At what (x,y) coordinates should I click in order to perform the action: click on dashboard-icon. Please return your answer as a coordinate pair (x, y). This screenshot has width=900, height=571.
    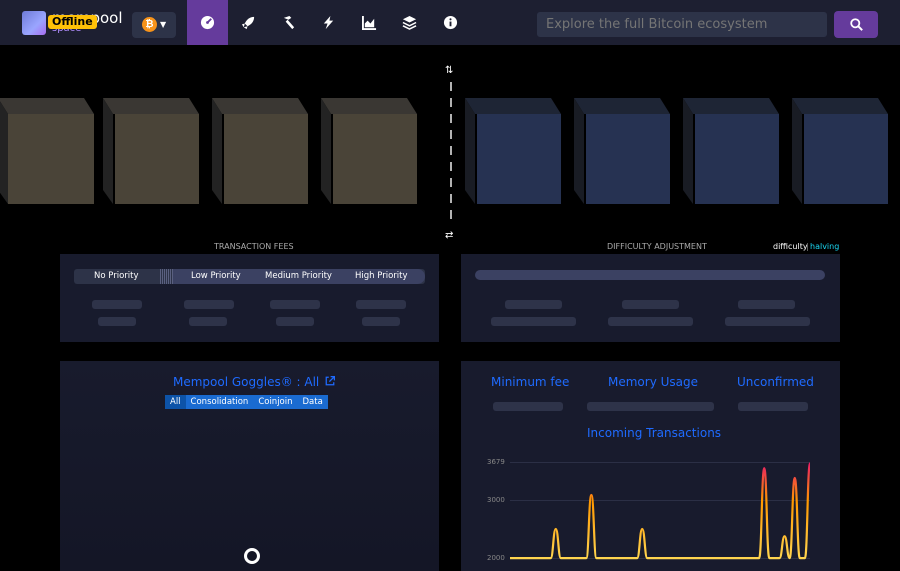
    Looking at the image, I should click on (207, 22).